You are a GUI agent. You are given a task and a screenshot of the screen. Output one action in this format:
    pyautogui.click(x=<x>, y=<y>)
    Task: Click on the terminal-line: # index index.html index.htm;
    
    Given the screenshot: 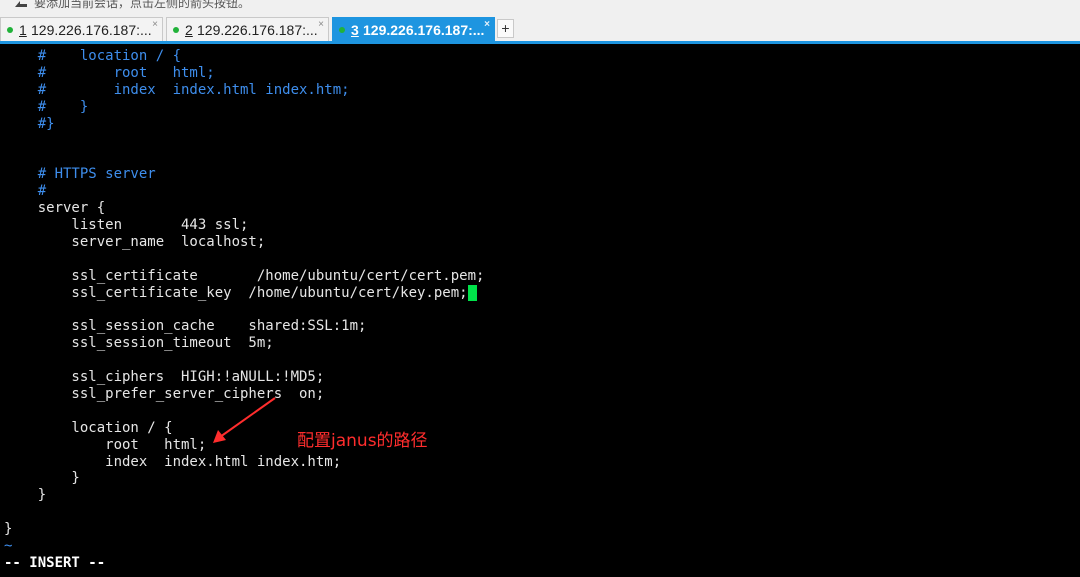 What is the action you would take?
    pyautogui.click(x=177, y=90)
    